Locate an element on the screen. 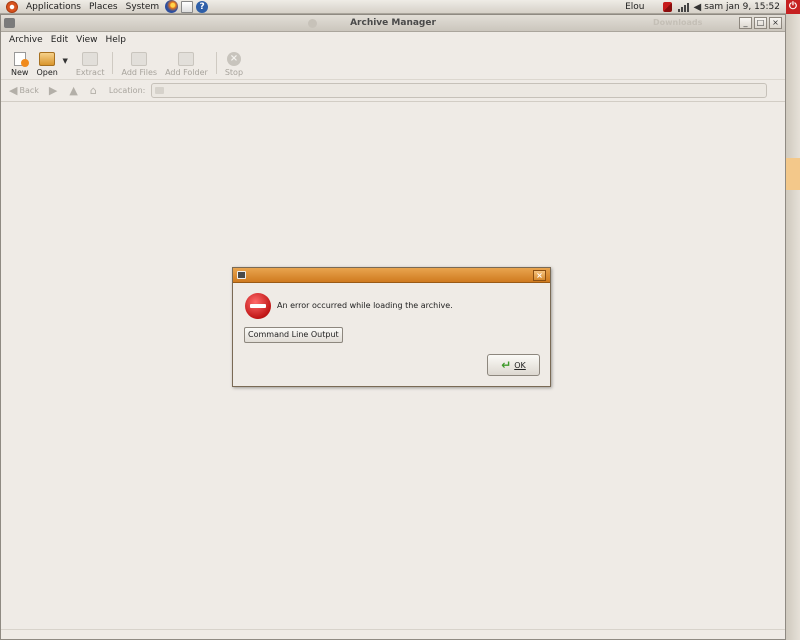 The width and height of the screenshot is (800, 640). location-label: Location: is located at coordinates (127, 90).